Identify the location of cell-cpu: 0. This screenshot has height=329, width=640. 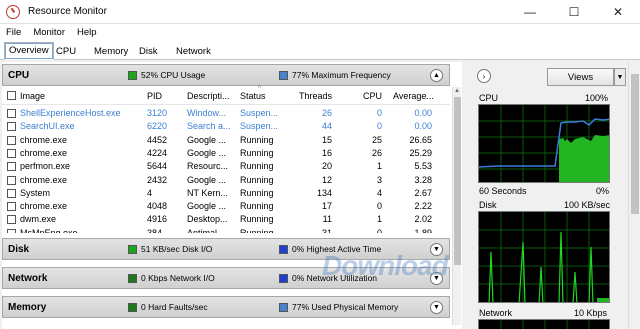
(379, 206).